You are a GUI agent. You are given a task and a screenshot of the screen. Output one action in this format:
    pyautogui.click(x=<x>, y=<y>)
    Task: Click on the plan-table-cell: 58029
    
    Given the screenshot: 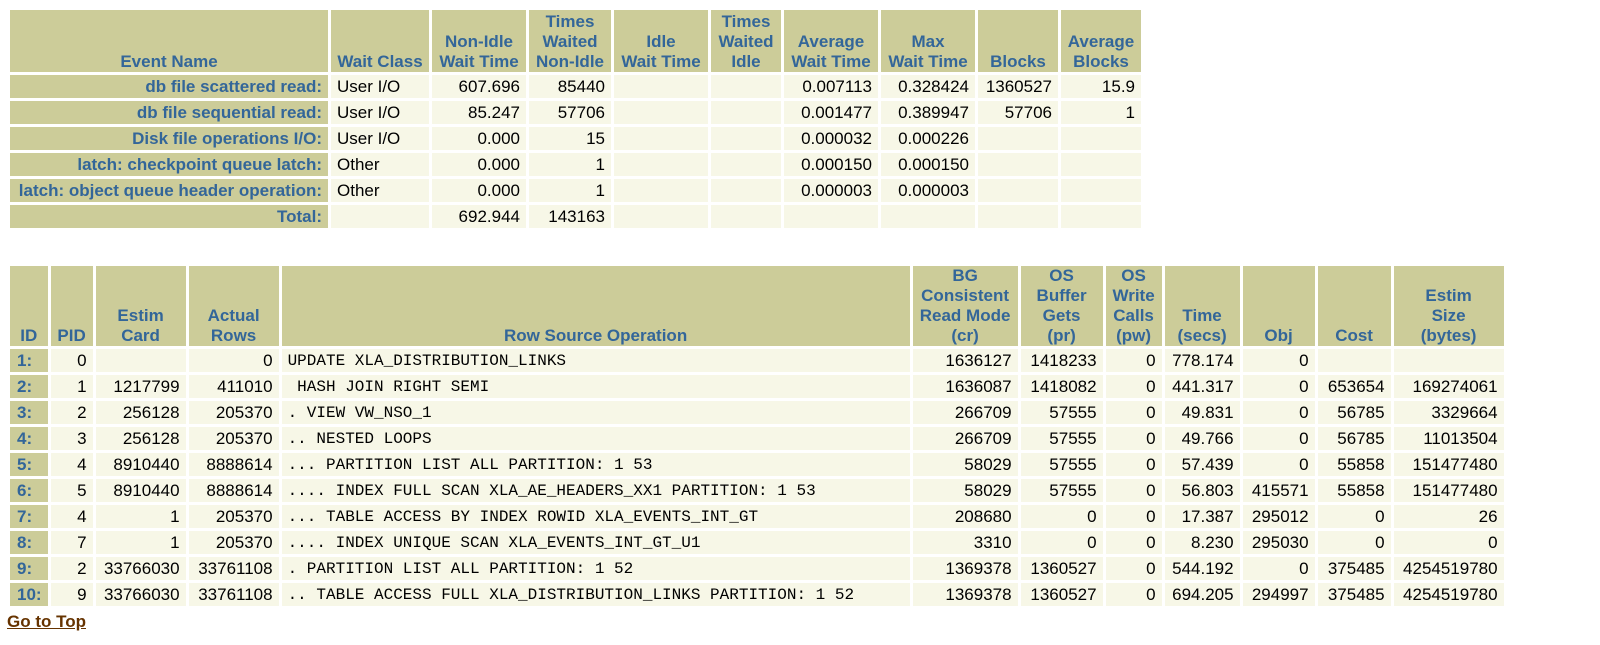 What is the action you would take?
    pyautogui.click(x=965, y=464)
    